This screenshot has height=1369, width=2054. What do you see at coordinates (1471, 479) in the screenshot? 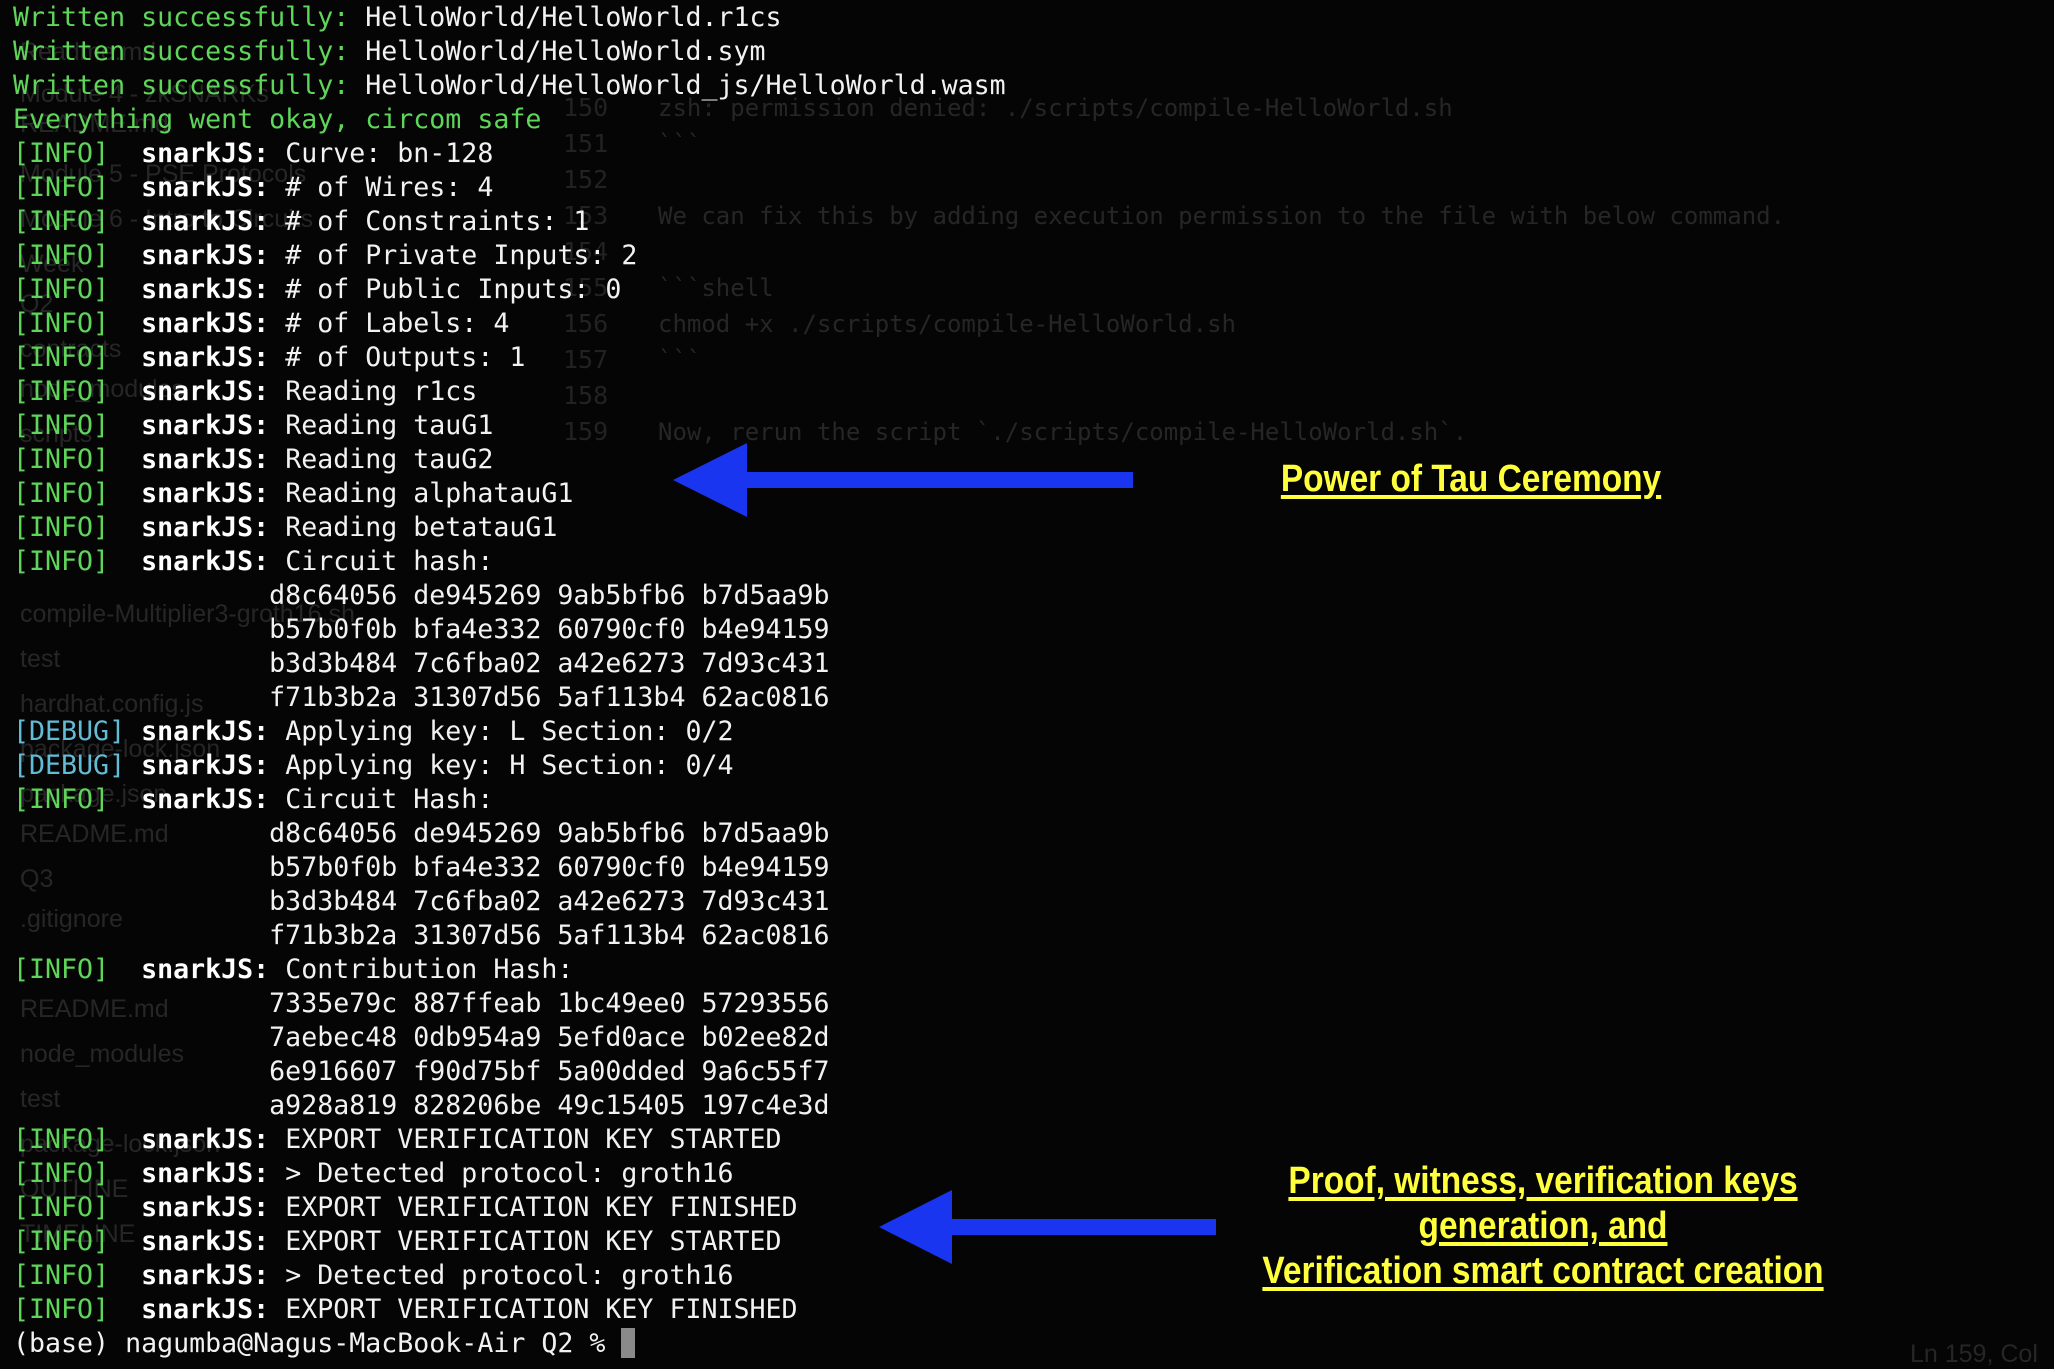
I see `annotation-power-of-tau: Power of Tau Ceremony` at bounding box center [1471, 479].